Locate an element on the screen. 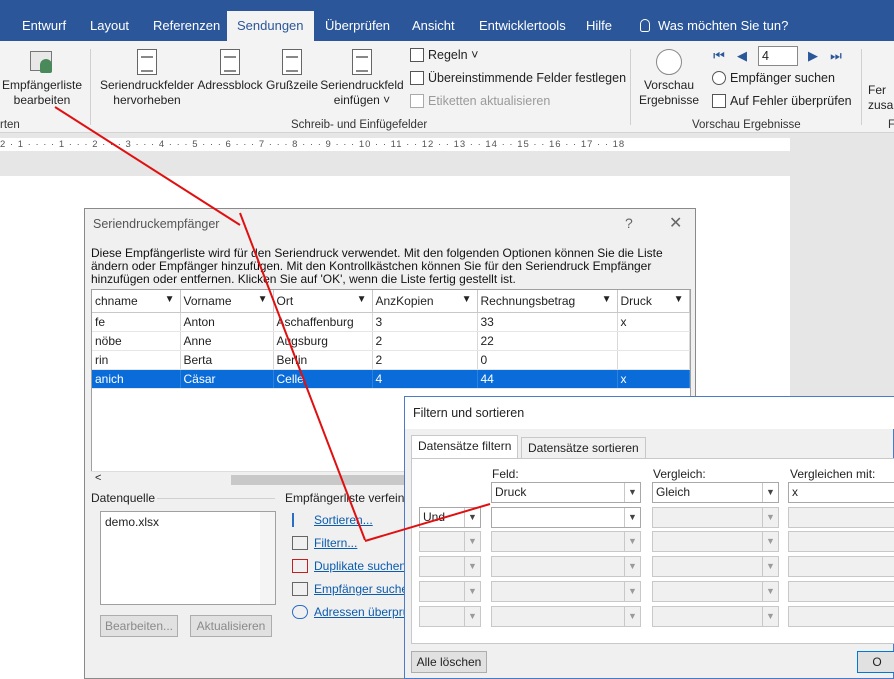 The image size is (894, 679). annotation-line-to-dialog is located at coordinates (147, 166).